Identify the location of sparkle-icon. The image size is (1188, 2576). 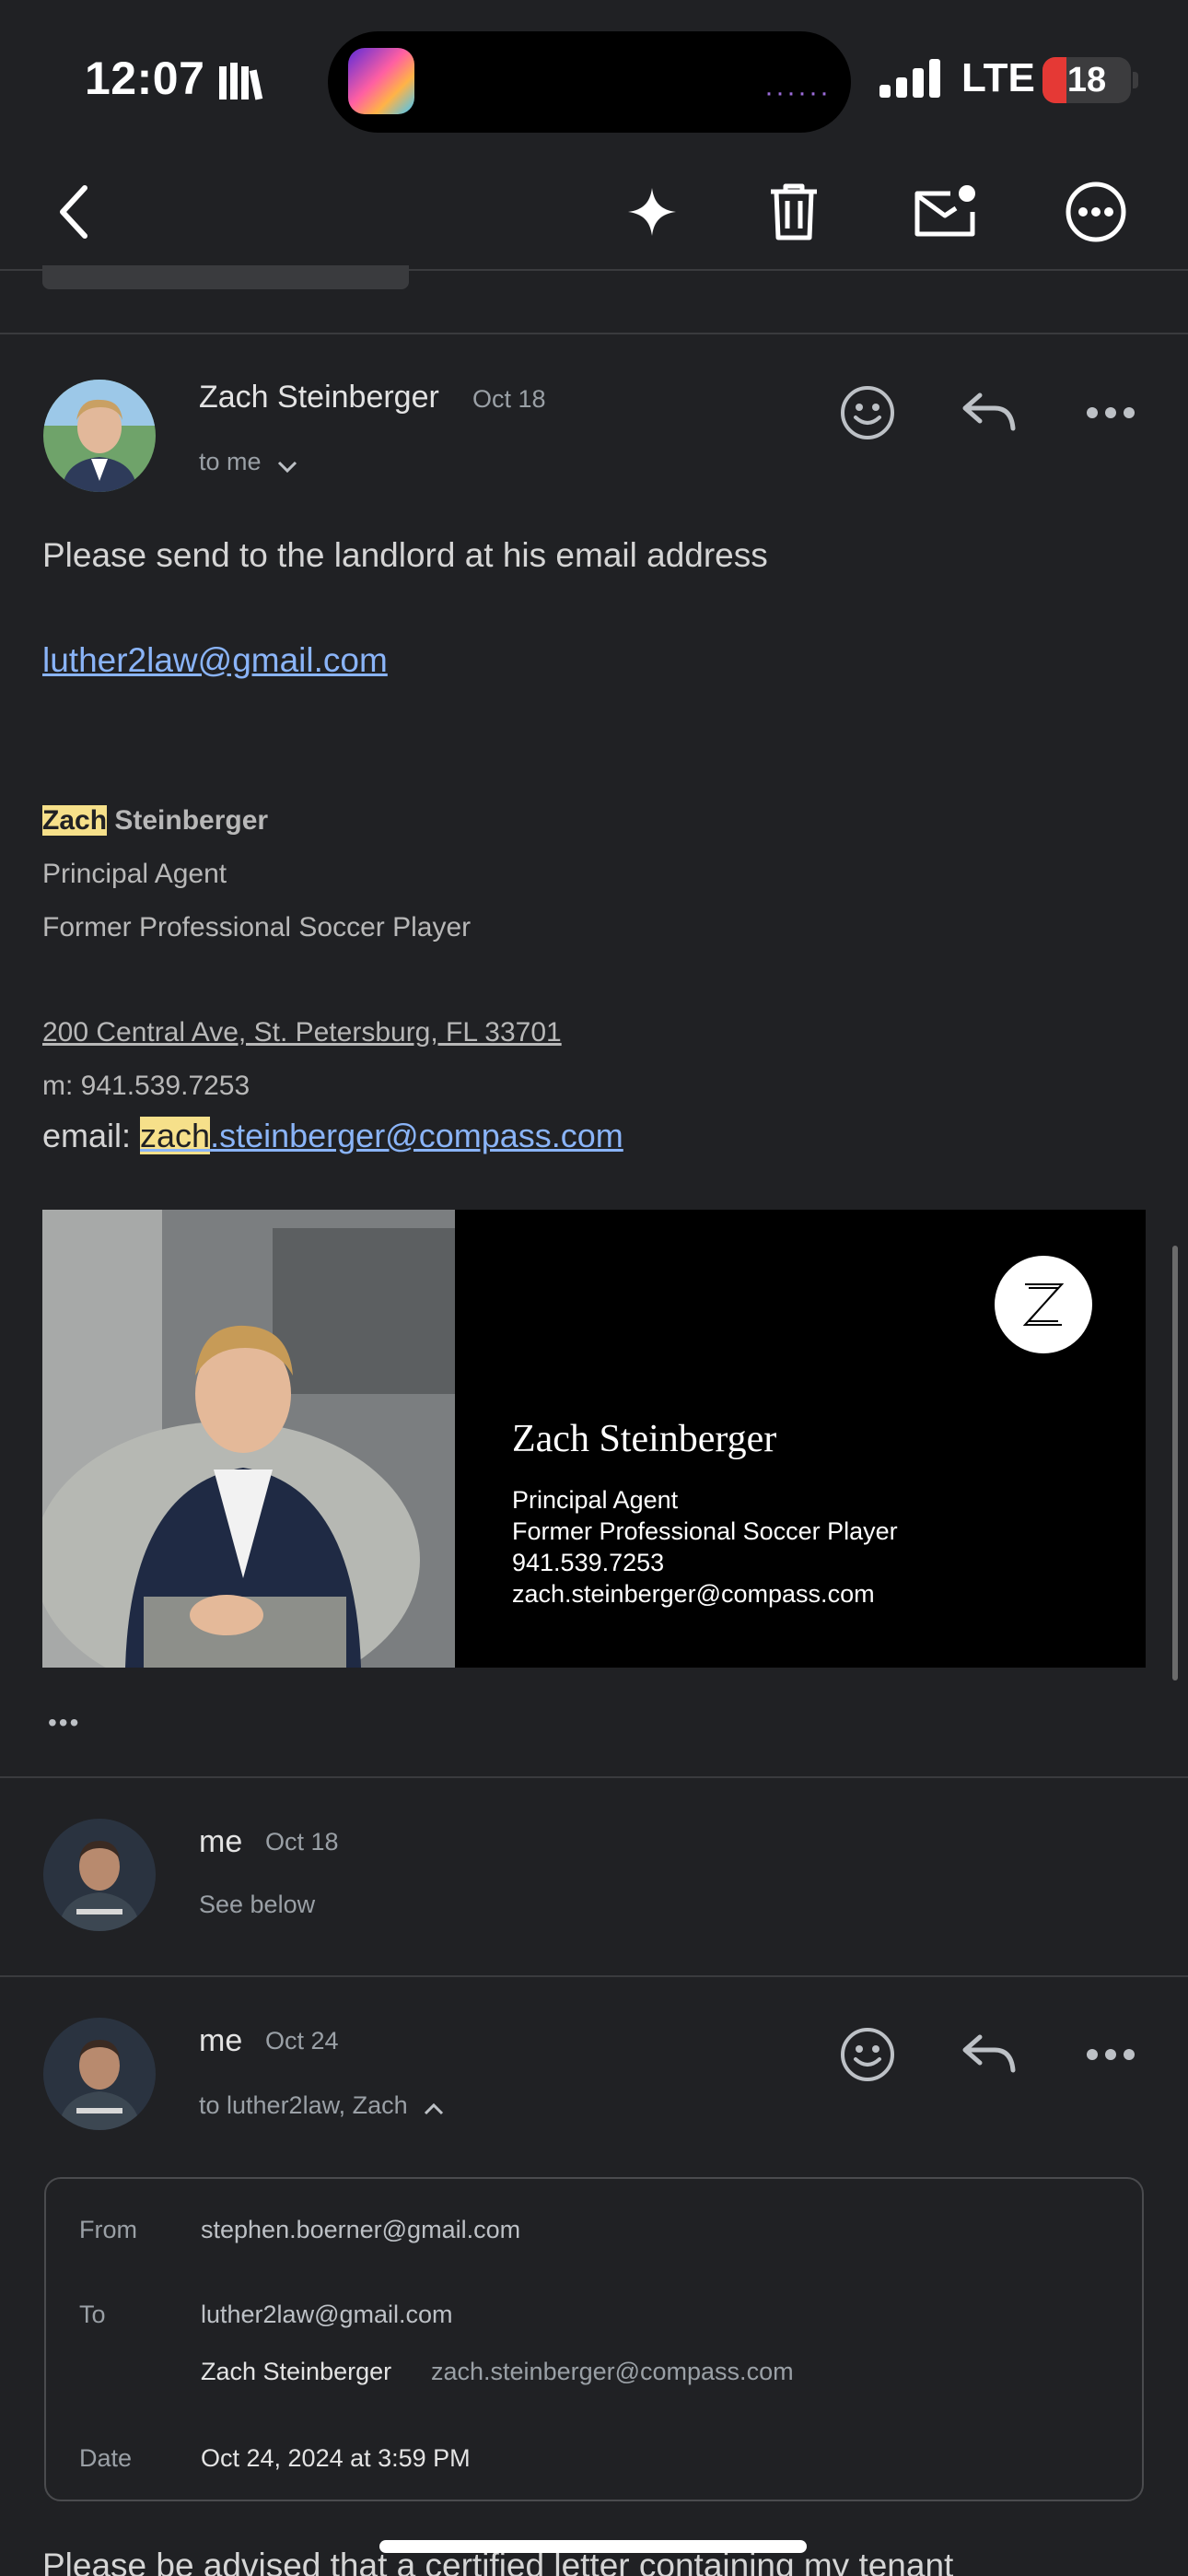
(652, 212).